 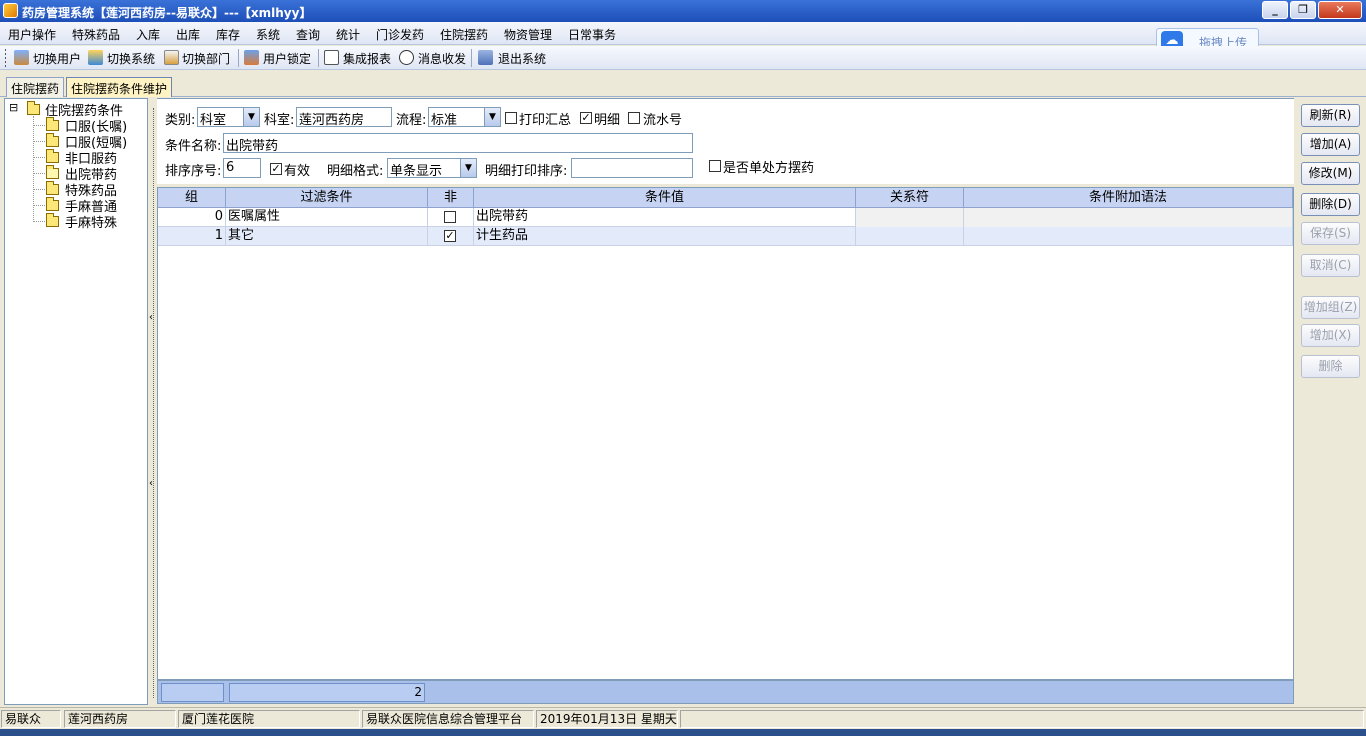 I want to click on exit-icon, so click(x=485, y=57).